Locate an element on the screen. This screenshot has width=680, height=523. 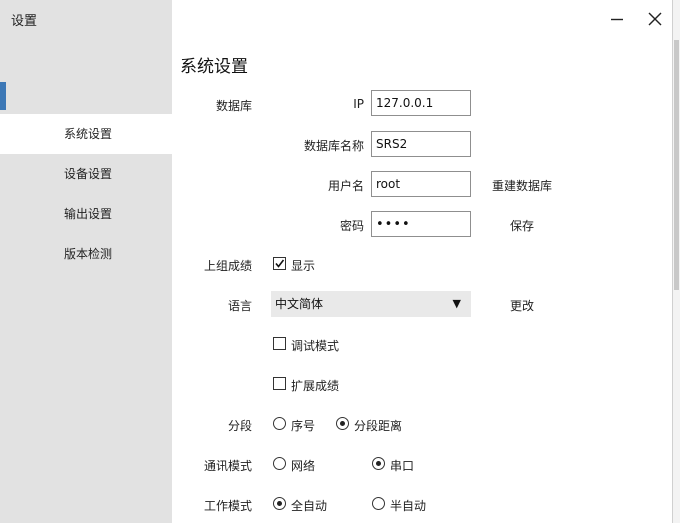
comm-serial-label: 串口 is located at coordinates (402, 466).